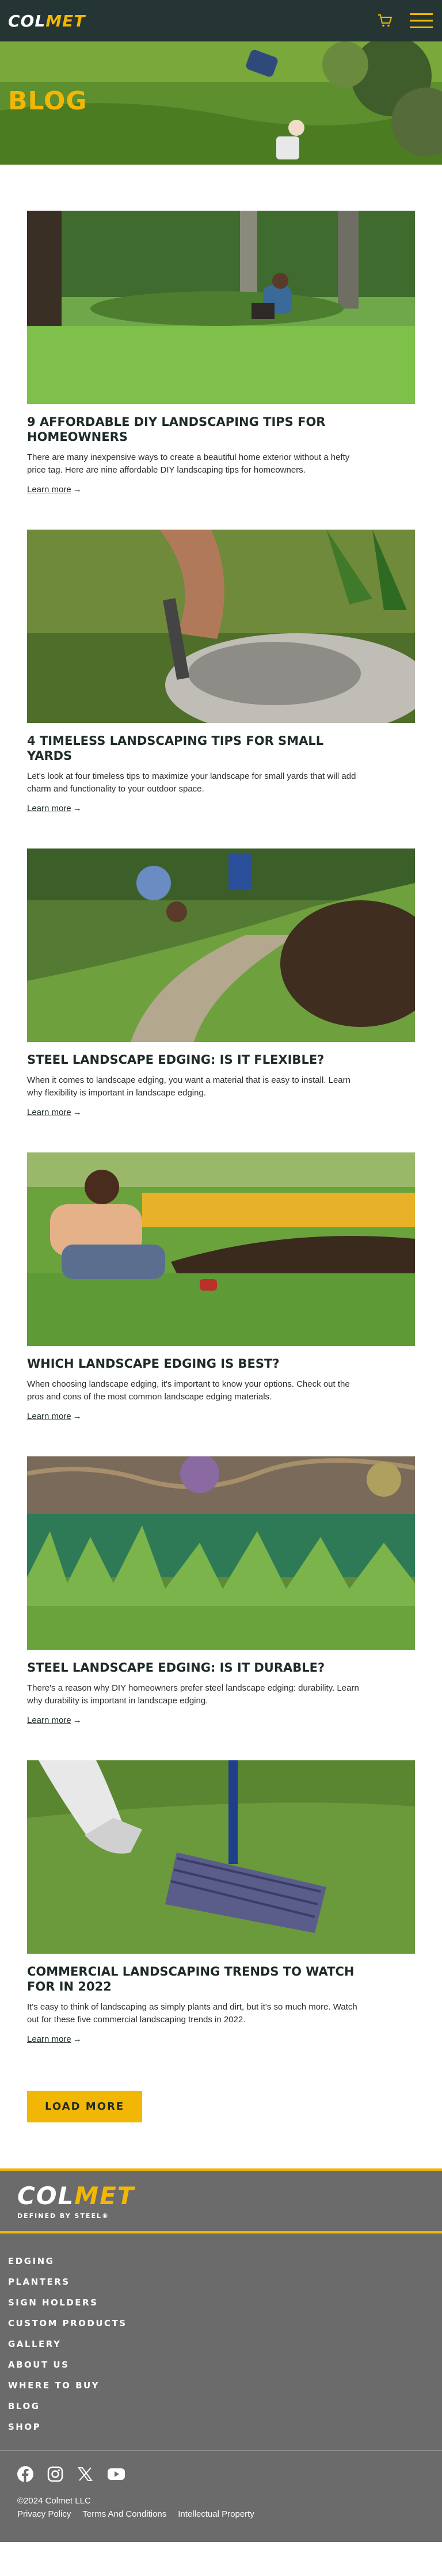 The height and width of the screenshot is (2576, 442). Describe the element at coordinates (200, 1059) in the screenshot. I see `post-title: STEEL LANDSCAPE EDGING: IS IT FLEXIBLE?` at that location.